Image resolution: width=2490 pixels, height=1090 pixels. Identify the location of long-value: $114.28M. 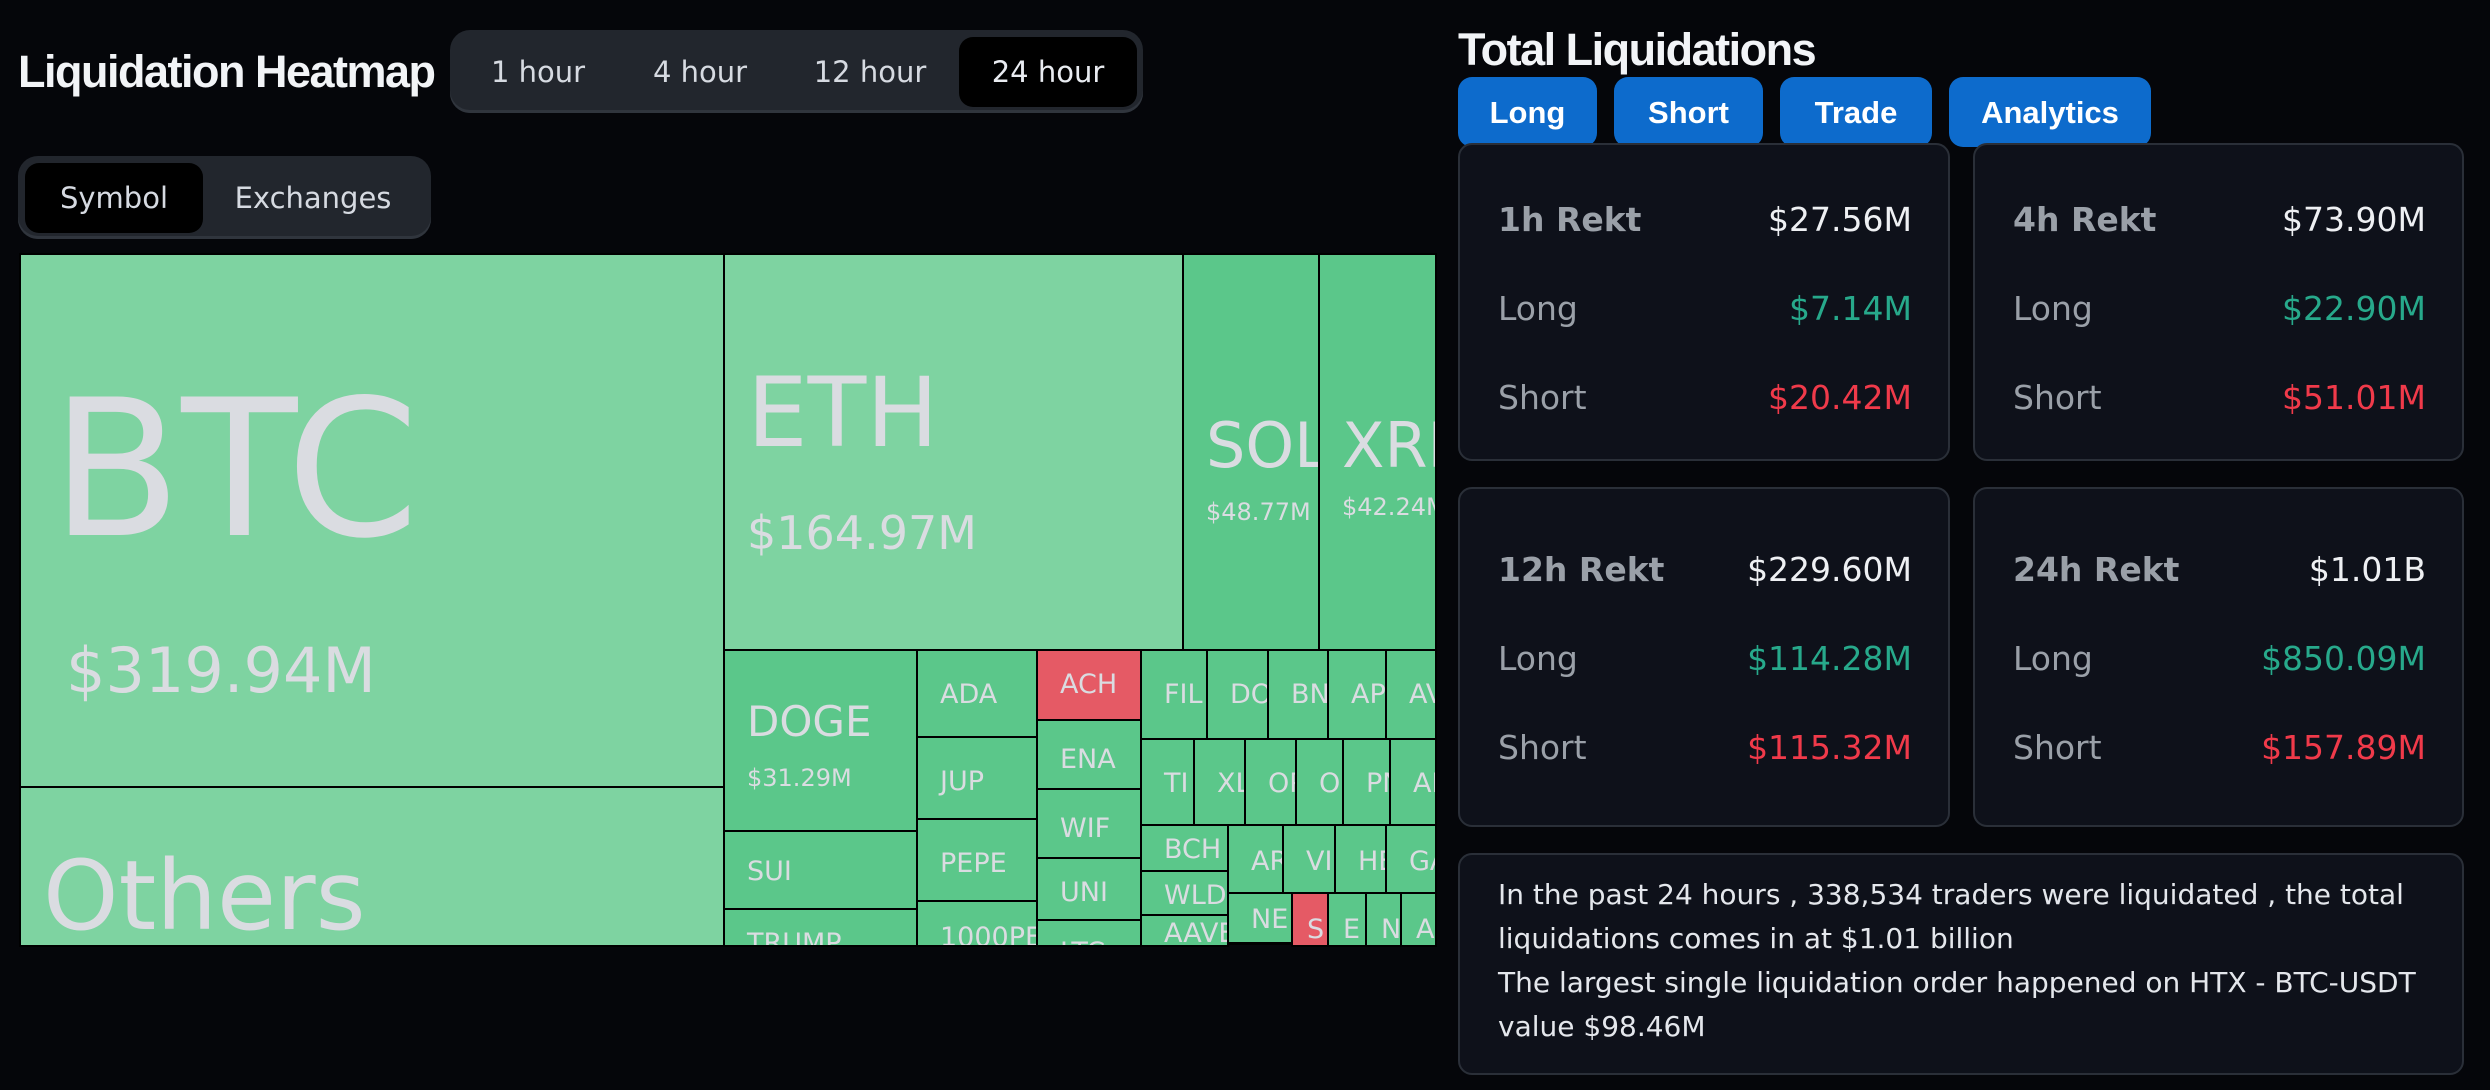
(1829, 658).